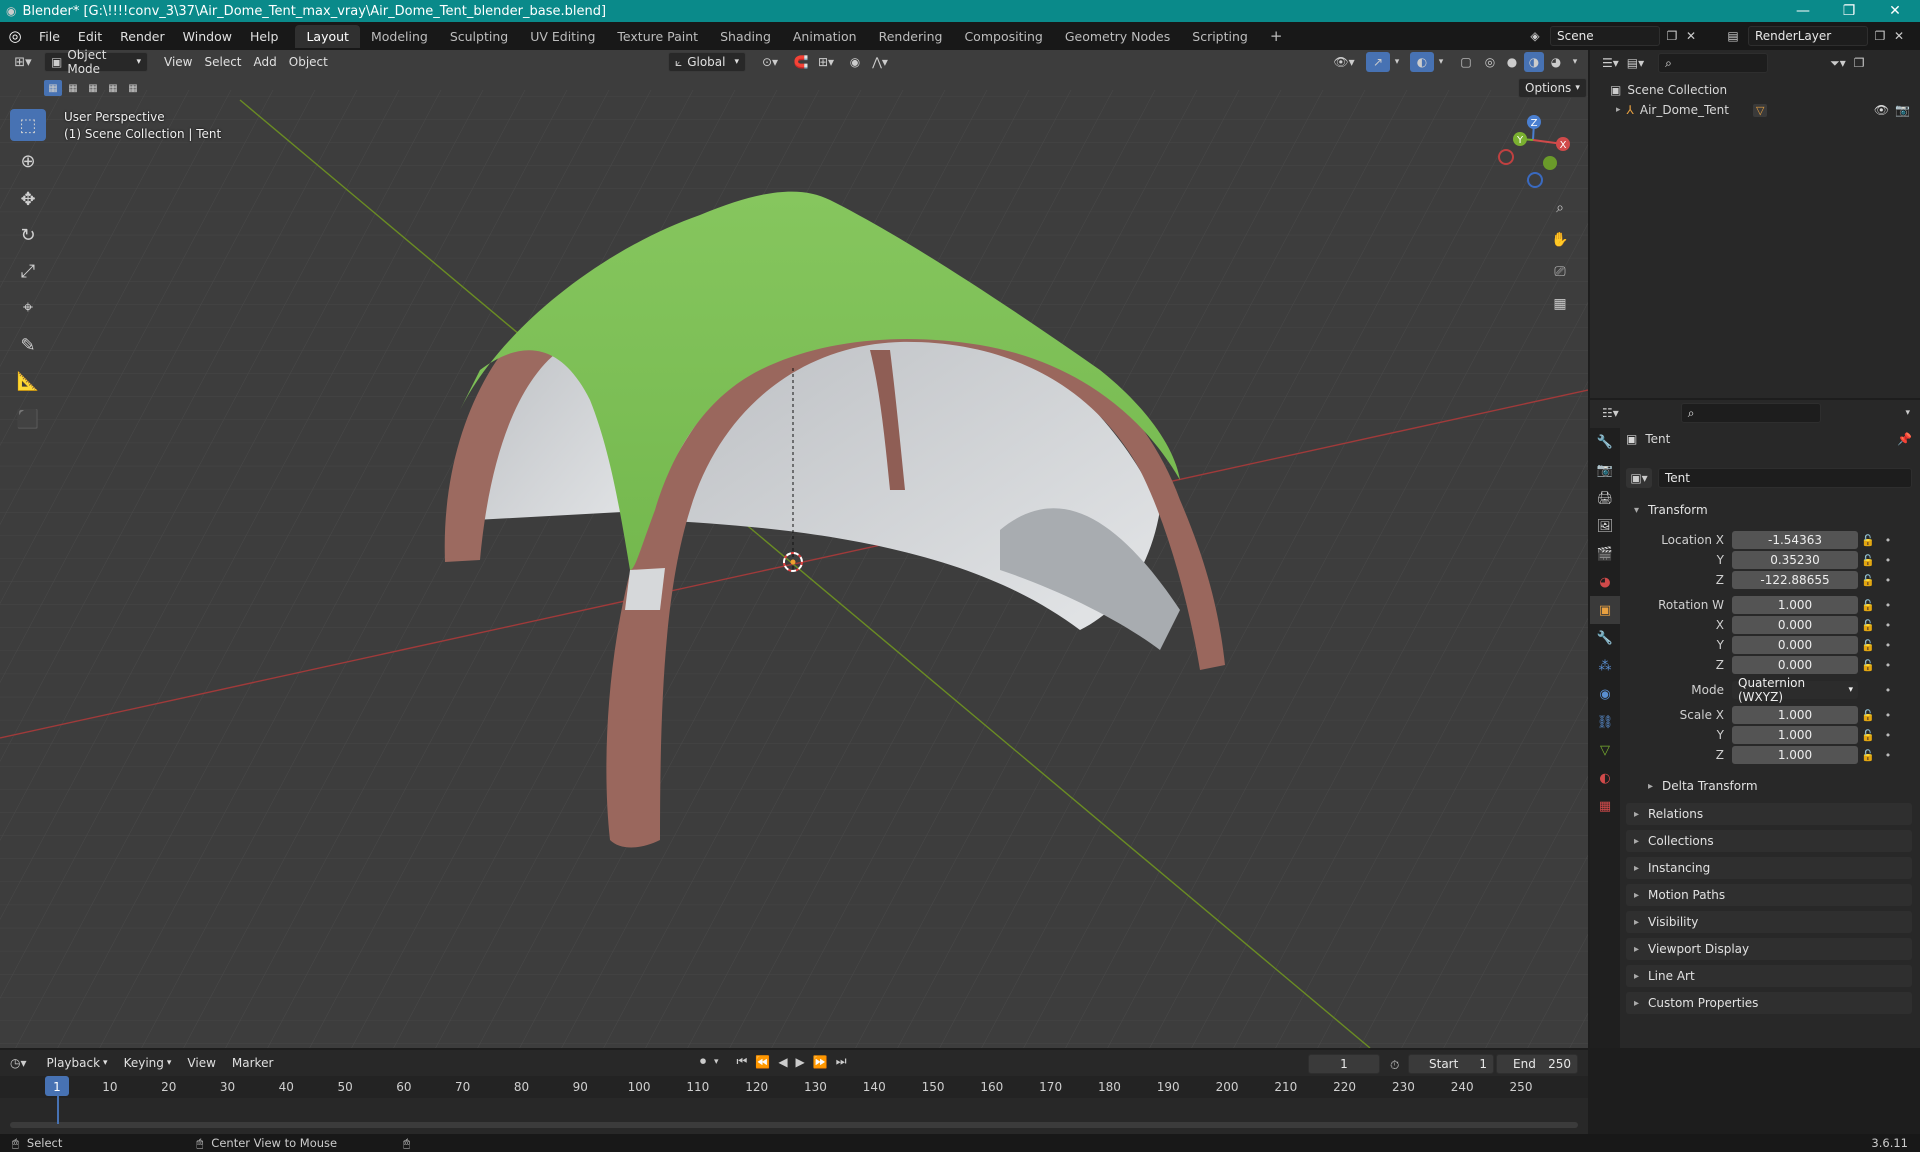 Image resolution: width=1920 pixels, height=1152 pixels. Describe the element at coordinates (745, 36) in the screenshot. I see `tab-shading: Shading` at that location.